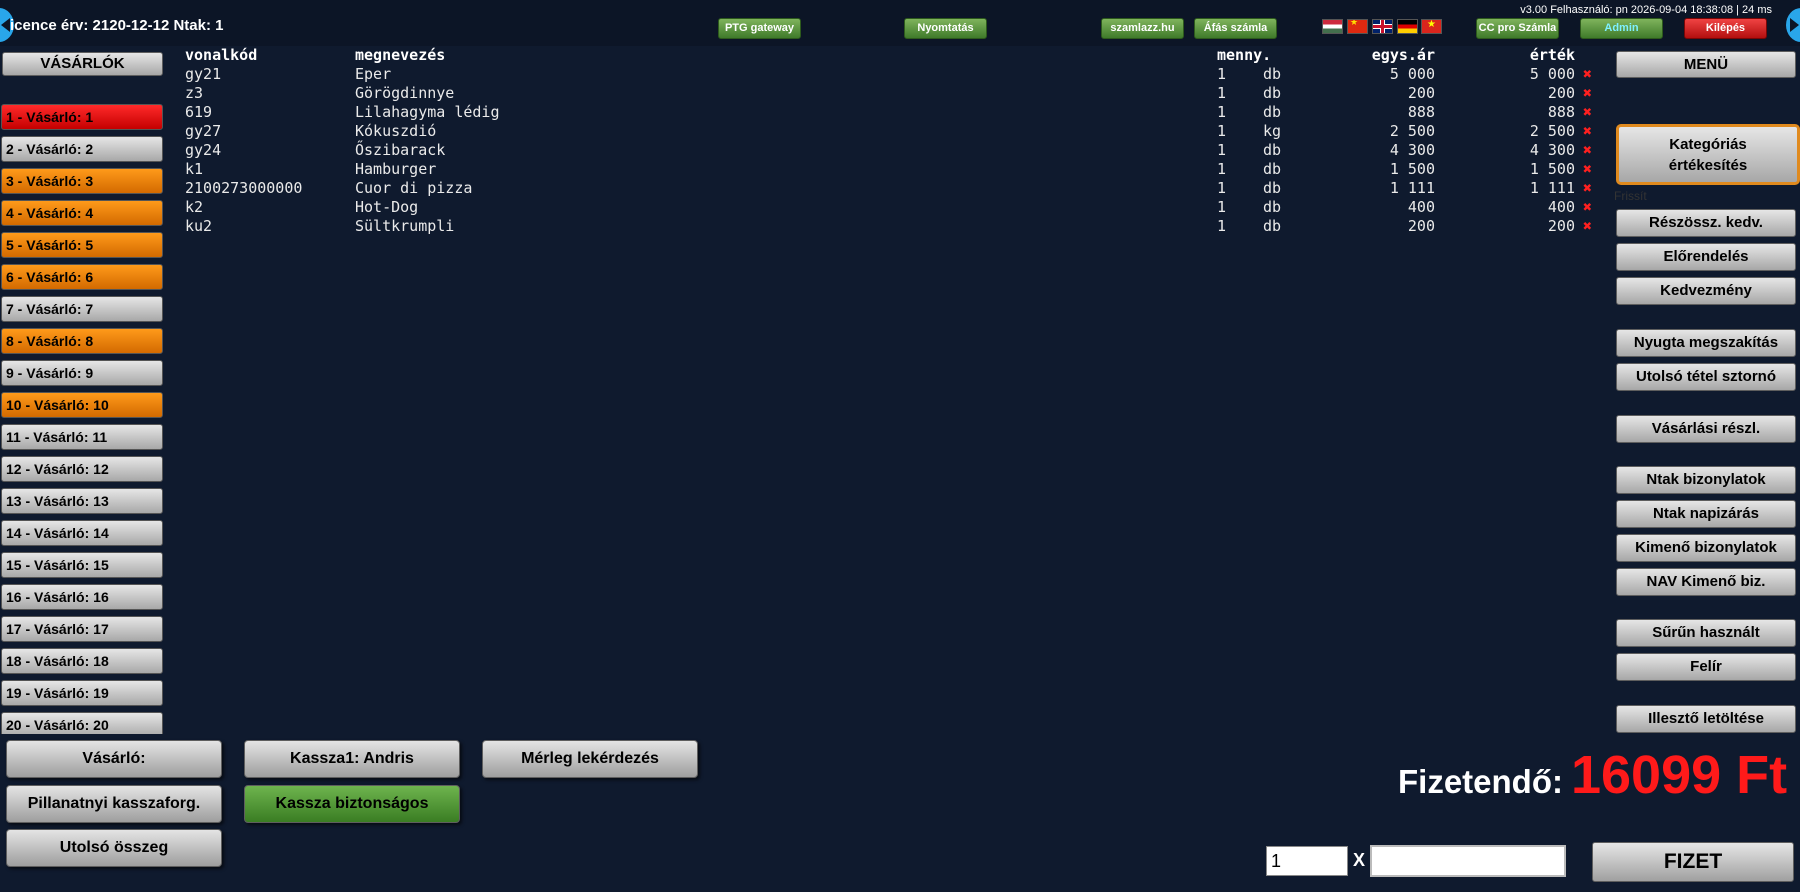 This screenshot has width=1800, height=892. Describe the element at coordinates (1708, 154) in the screenshot. I see `category-sales-button: Kategóriás értékesítés` at that location.